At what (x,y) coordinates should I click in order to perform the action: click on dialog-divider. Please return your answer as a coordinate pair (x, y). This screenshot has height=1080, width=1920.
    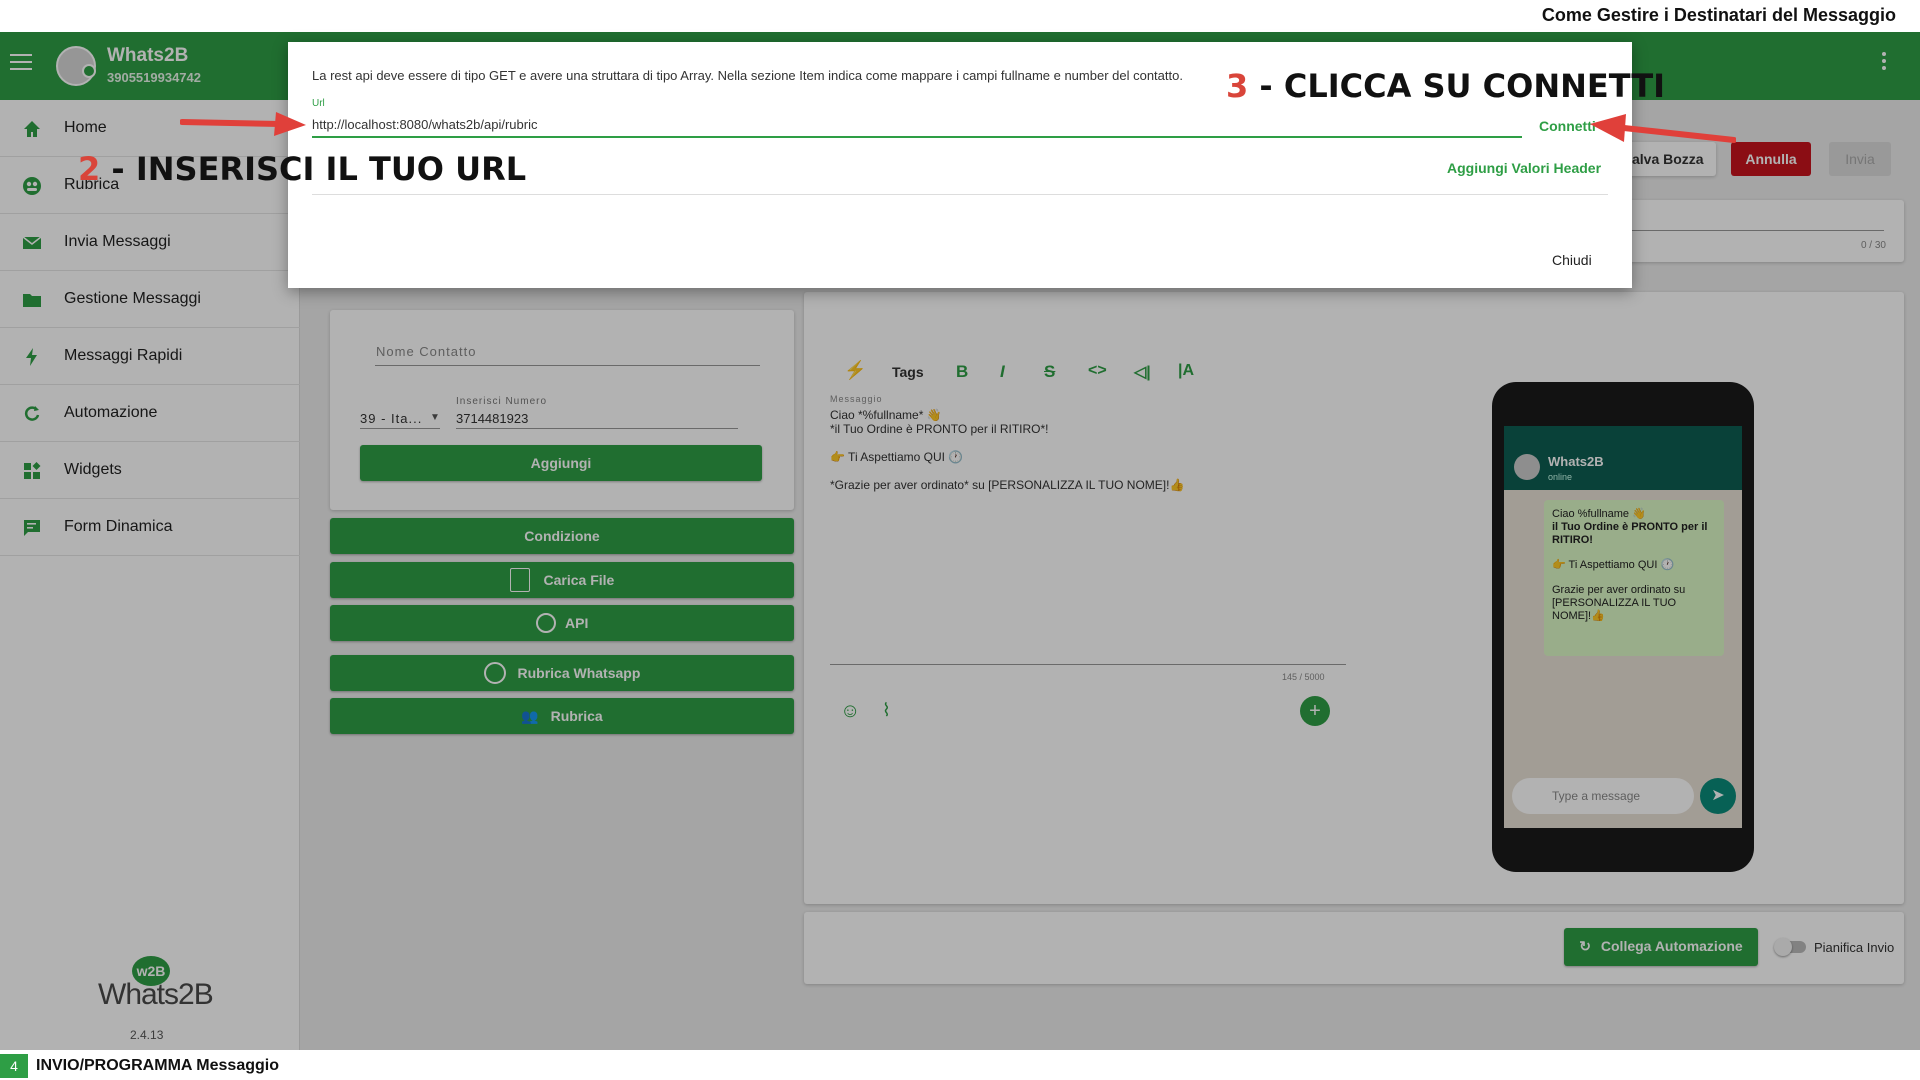
    Looking at the image, I should click on (960, 194).